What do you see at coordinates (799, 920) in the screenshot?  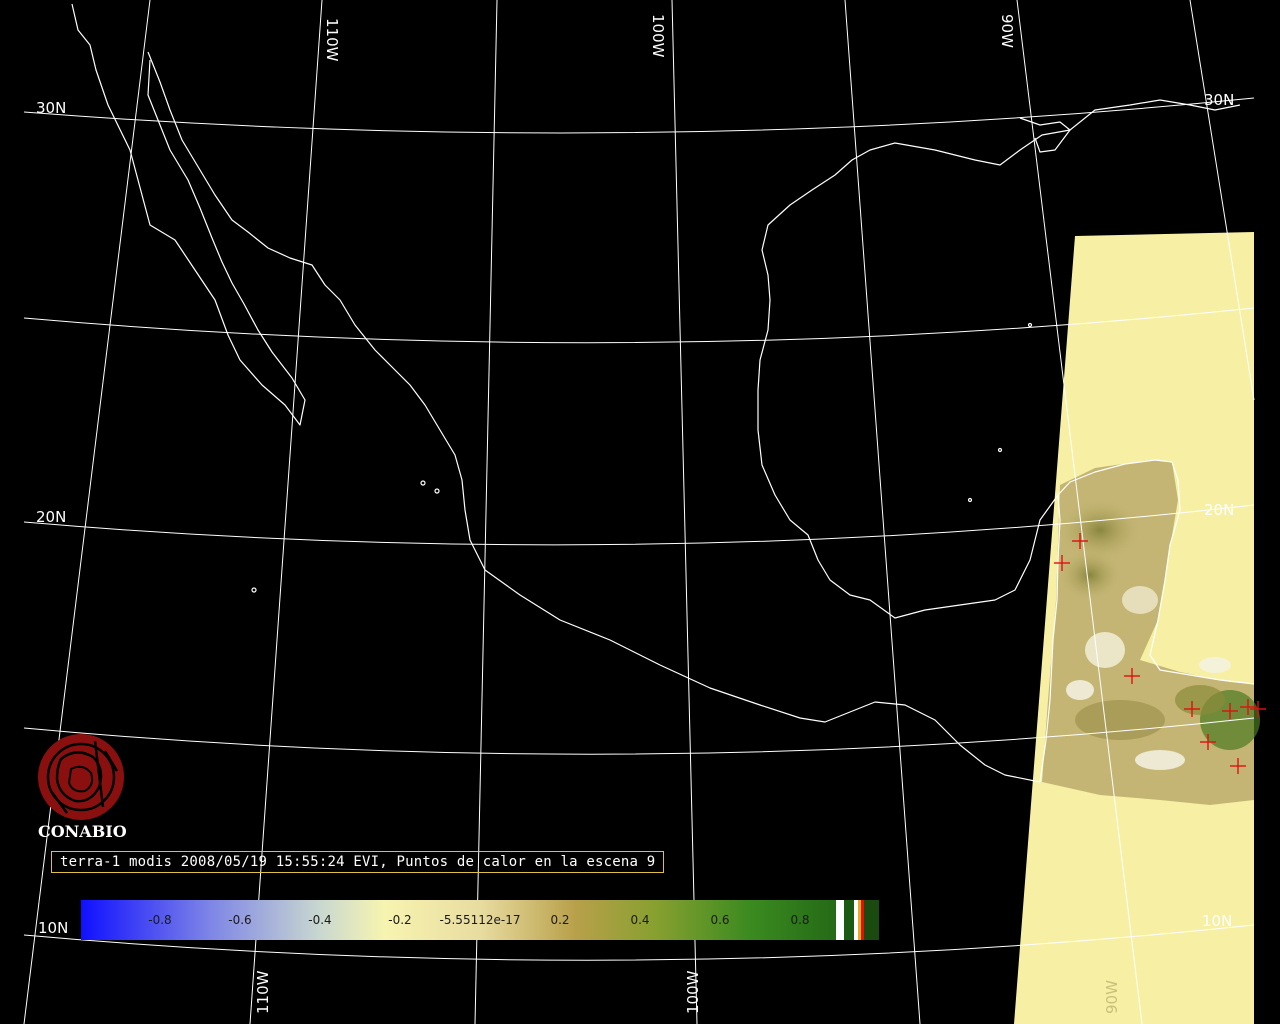 I see `legend-tick-label: 0.8` at bounding box center [799, 920].